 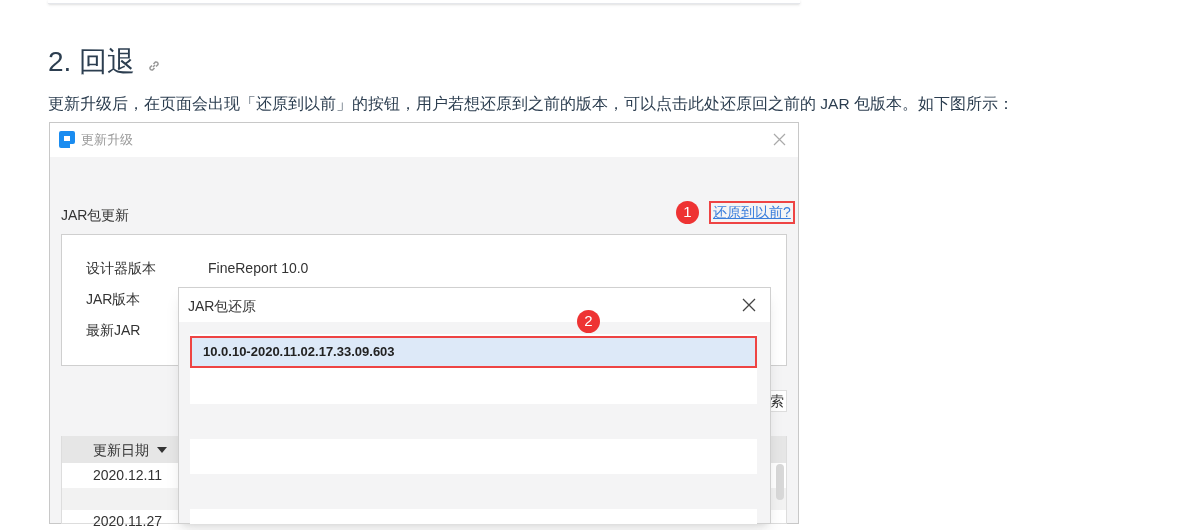 I want to click on table-cell: 2020.12.11, so click(x=128, y=475).